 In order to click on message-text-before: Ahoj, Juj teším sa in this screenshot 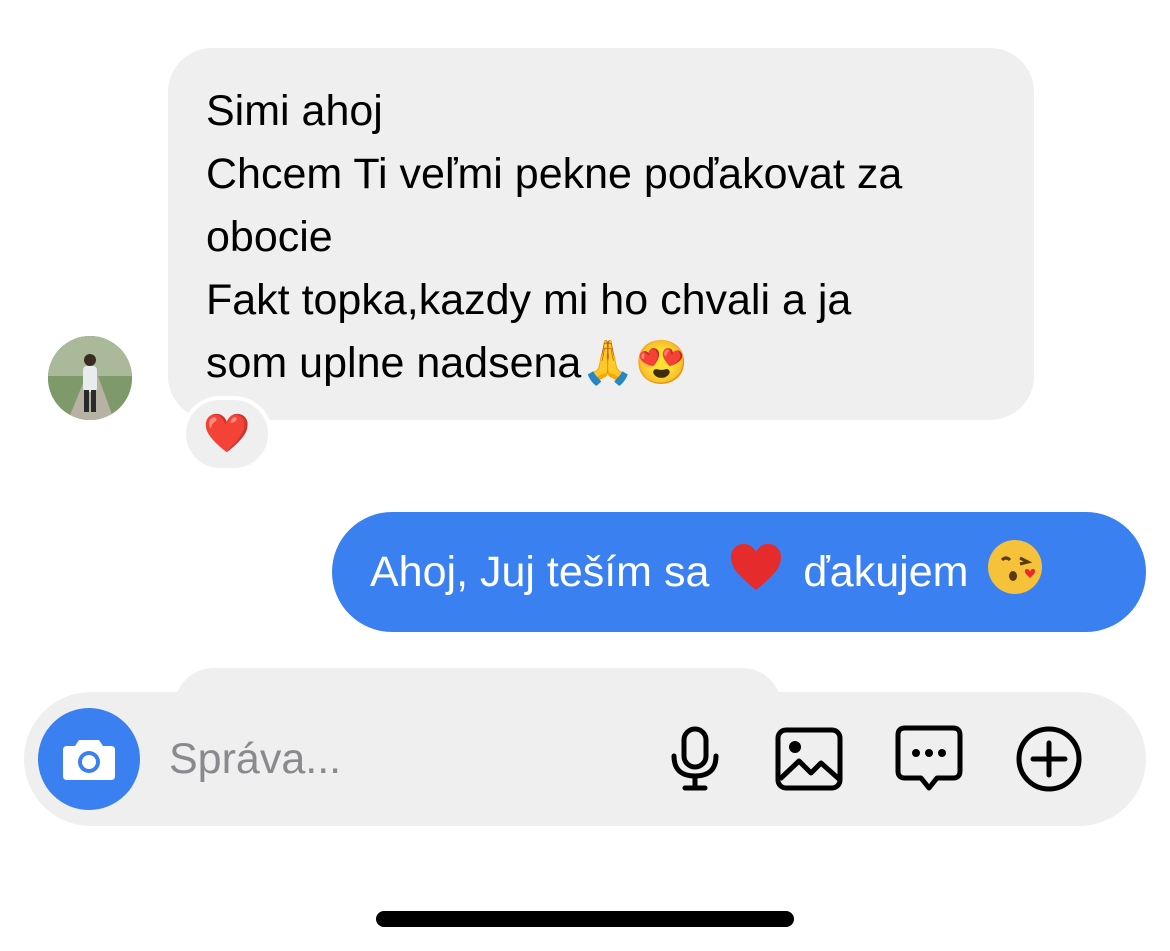, I will do `click(540, 571)`.